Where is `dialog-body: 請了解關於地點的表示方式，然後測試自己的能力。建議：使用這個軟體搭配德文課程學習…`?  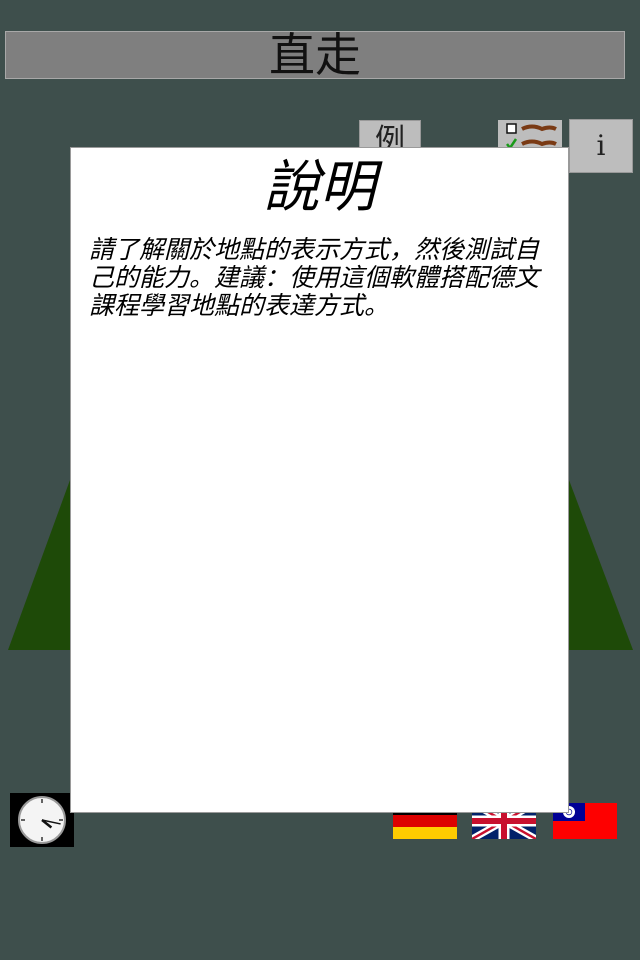 dialog-body: 請了解關於地點的表示方式，然後測試自己的能力。建議：使用這個軟體搭配德文課程學習… is located at coordinates (314, 277).